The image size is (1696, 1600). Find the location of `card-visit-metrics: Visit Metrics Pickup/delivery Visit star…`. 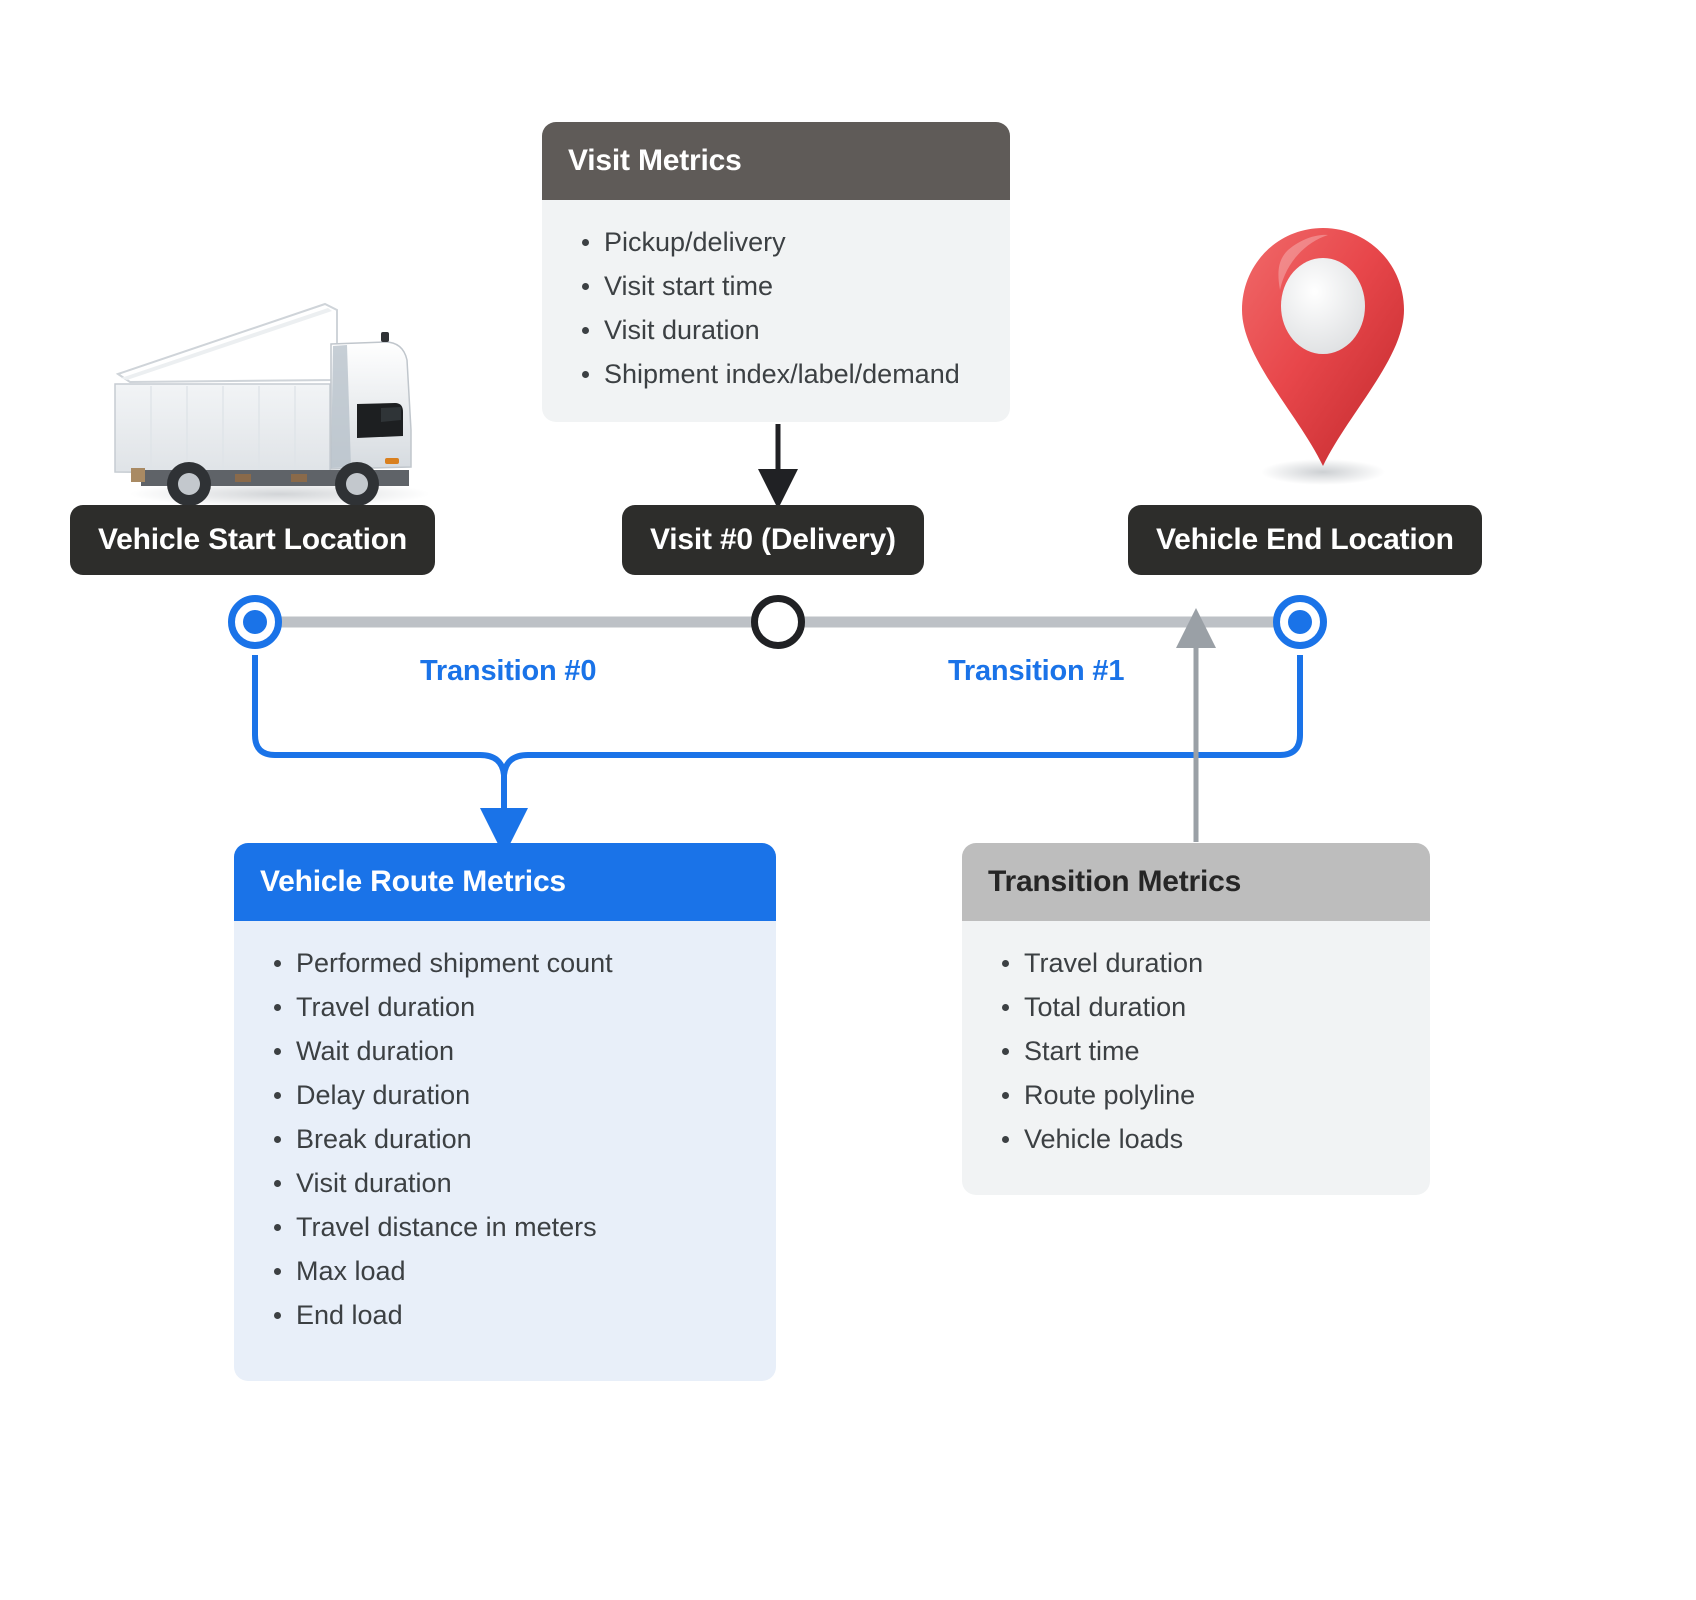

card-visit-metrics: Visit Metrics Pickup/delivery Visit star… is located at coordinates (776, 272).